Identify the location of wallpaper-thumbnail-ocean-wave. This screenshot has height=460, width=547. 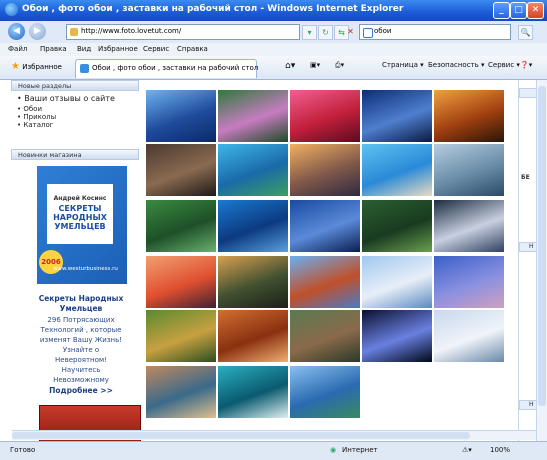
(253, 392).